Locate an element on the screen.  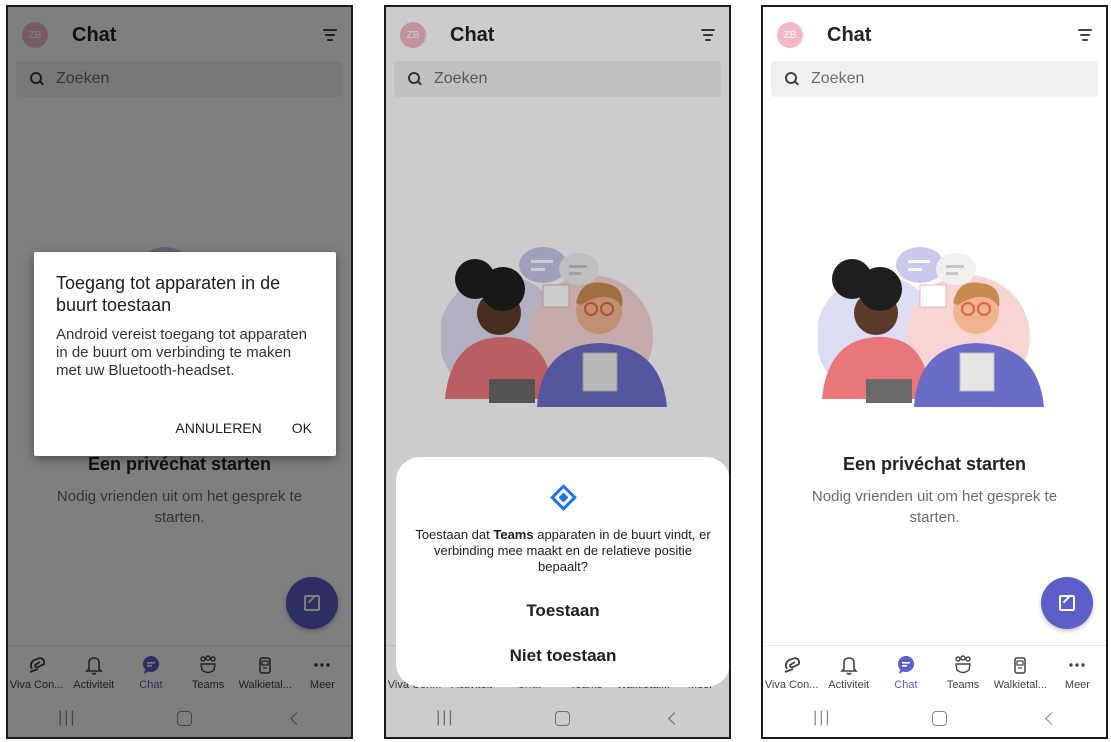
filter-icon is located at coordinates (1085, 35).